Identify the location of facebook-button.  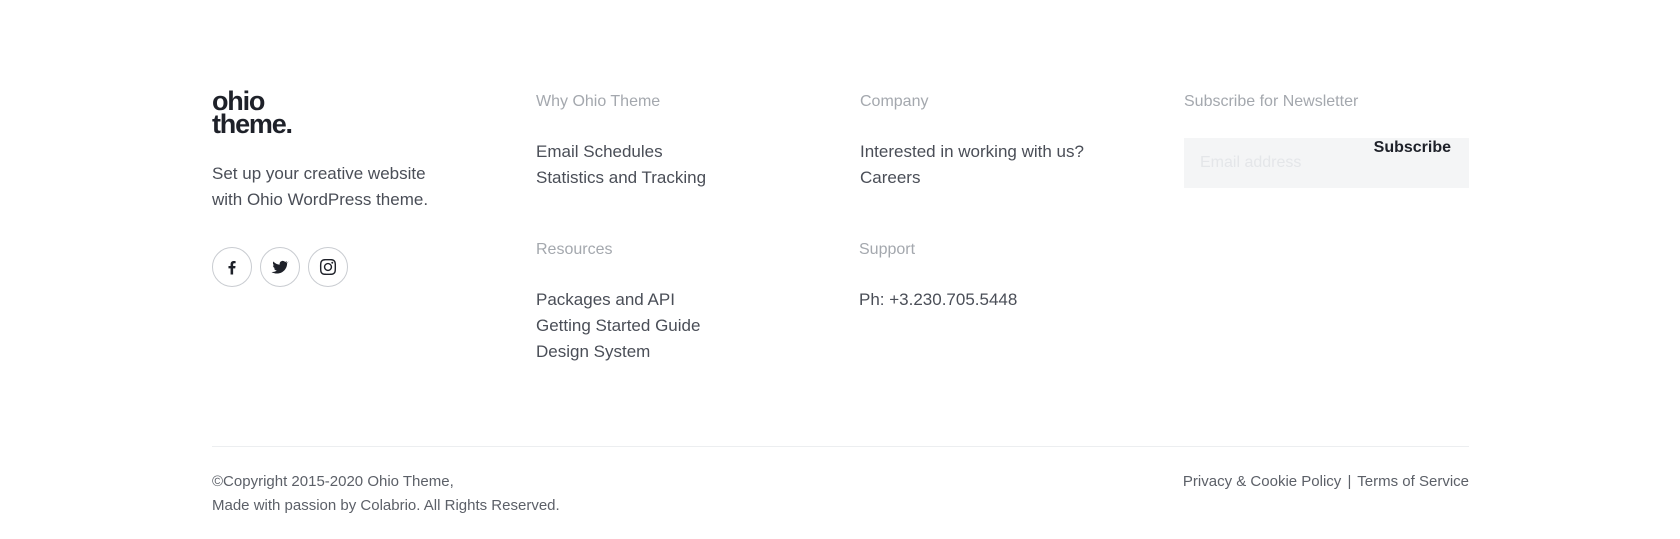
(232, 267).